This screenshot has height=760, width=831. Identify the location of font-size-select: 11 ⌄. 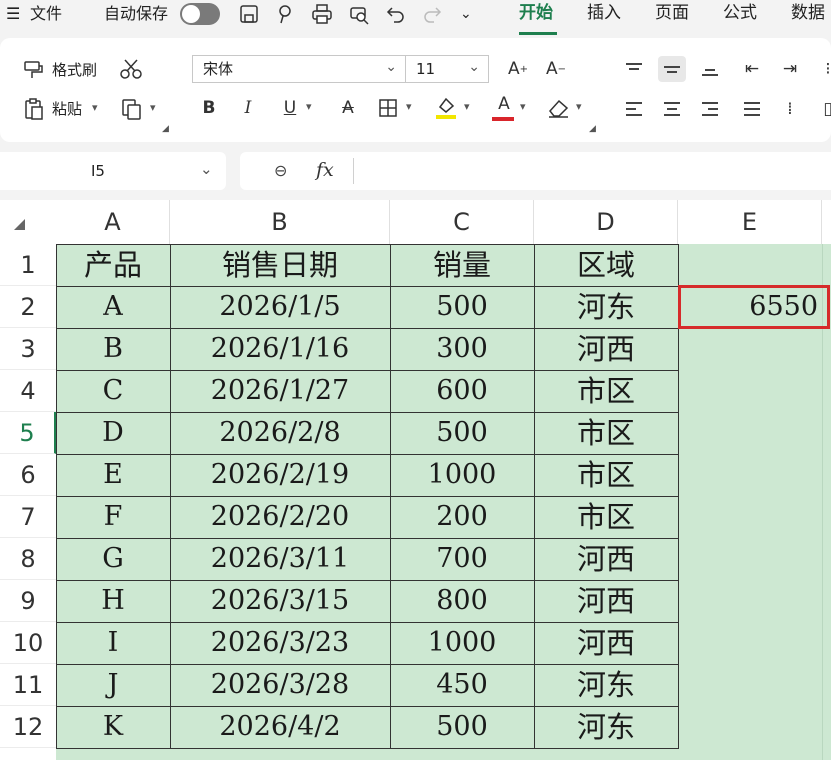
(447, 69).